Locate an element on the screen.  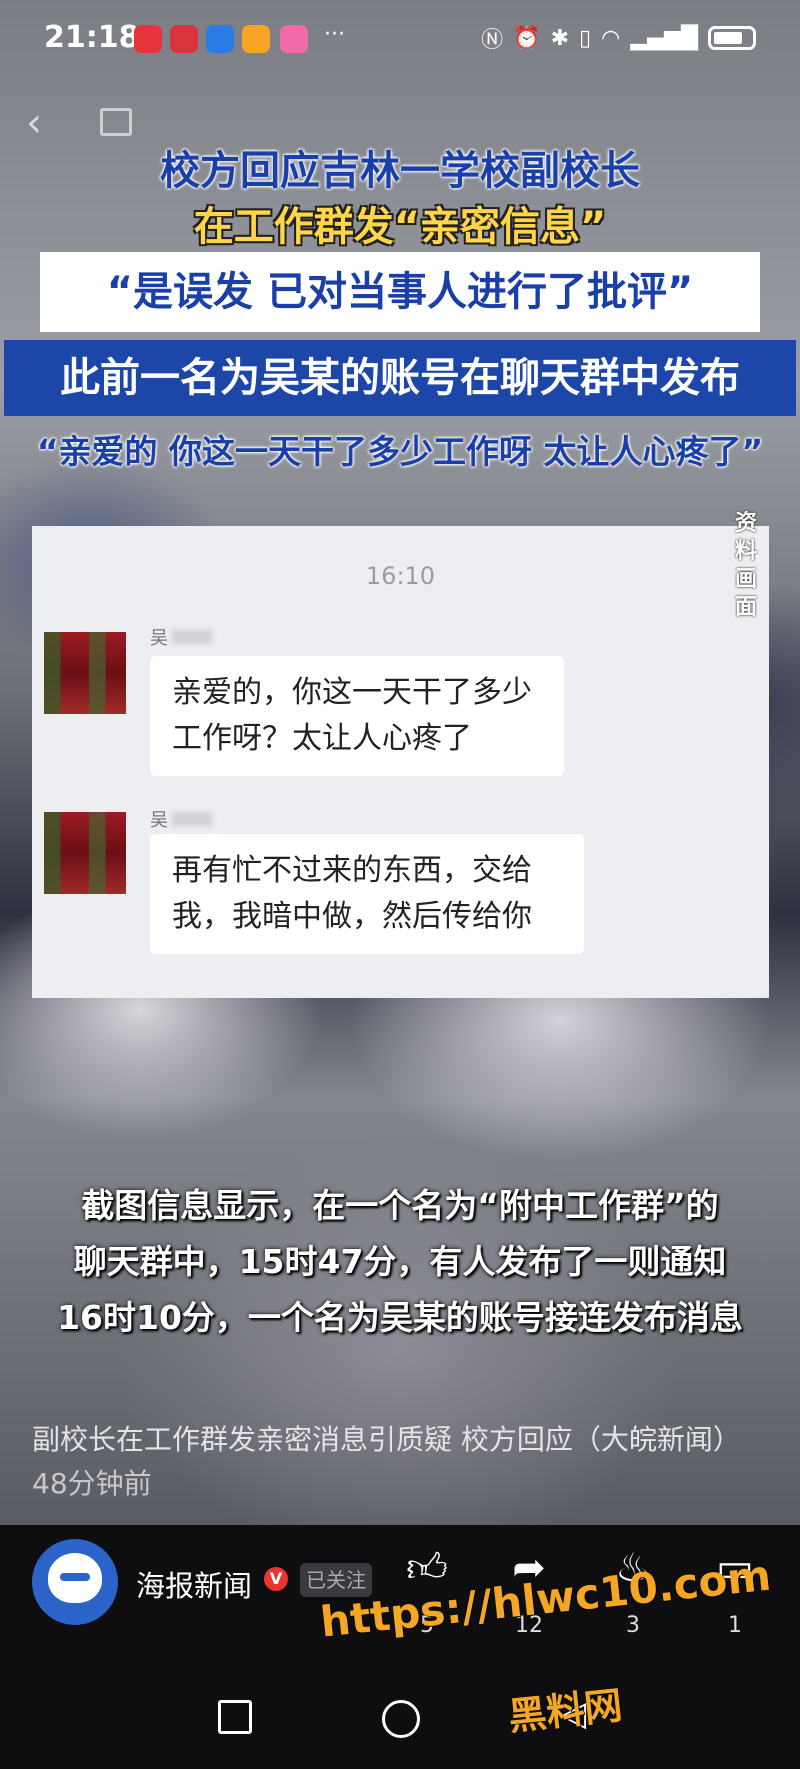
headline-line-4: 此前一名为吴某的账号在聊天群中发布 is located at coordinates (400, 378).